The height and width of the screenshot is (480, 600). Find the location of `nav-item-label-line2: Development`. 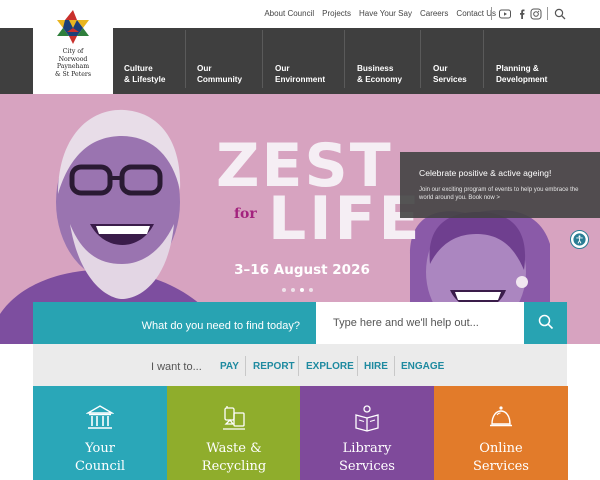

nav-item-label-line2: Development is located at coordinates (522, 79).